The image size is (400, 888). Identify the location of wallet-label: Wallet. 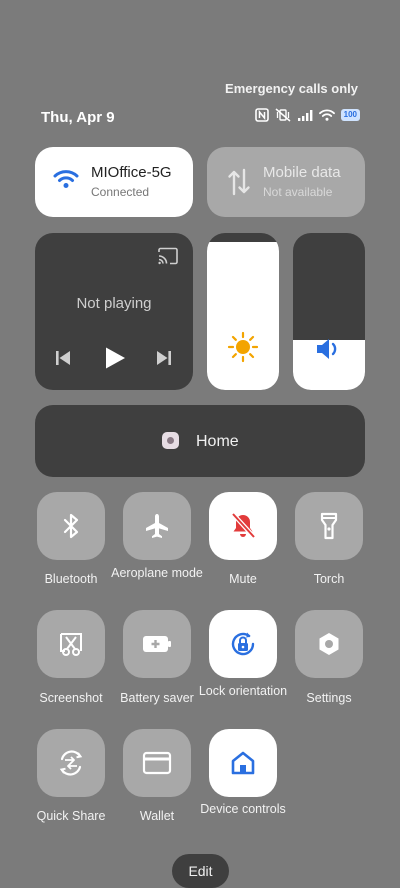
(157, 816).